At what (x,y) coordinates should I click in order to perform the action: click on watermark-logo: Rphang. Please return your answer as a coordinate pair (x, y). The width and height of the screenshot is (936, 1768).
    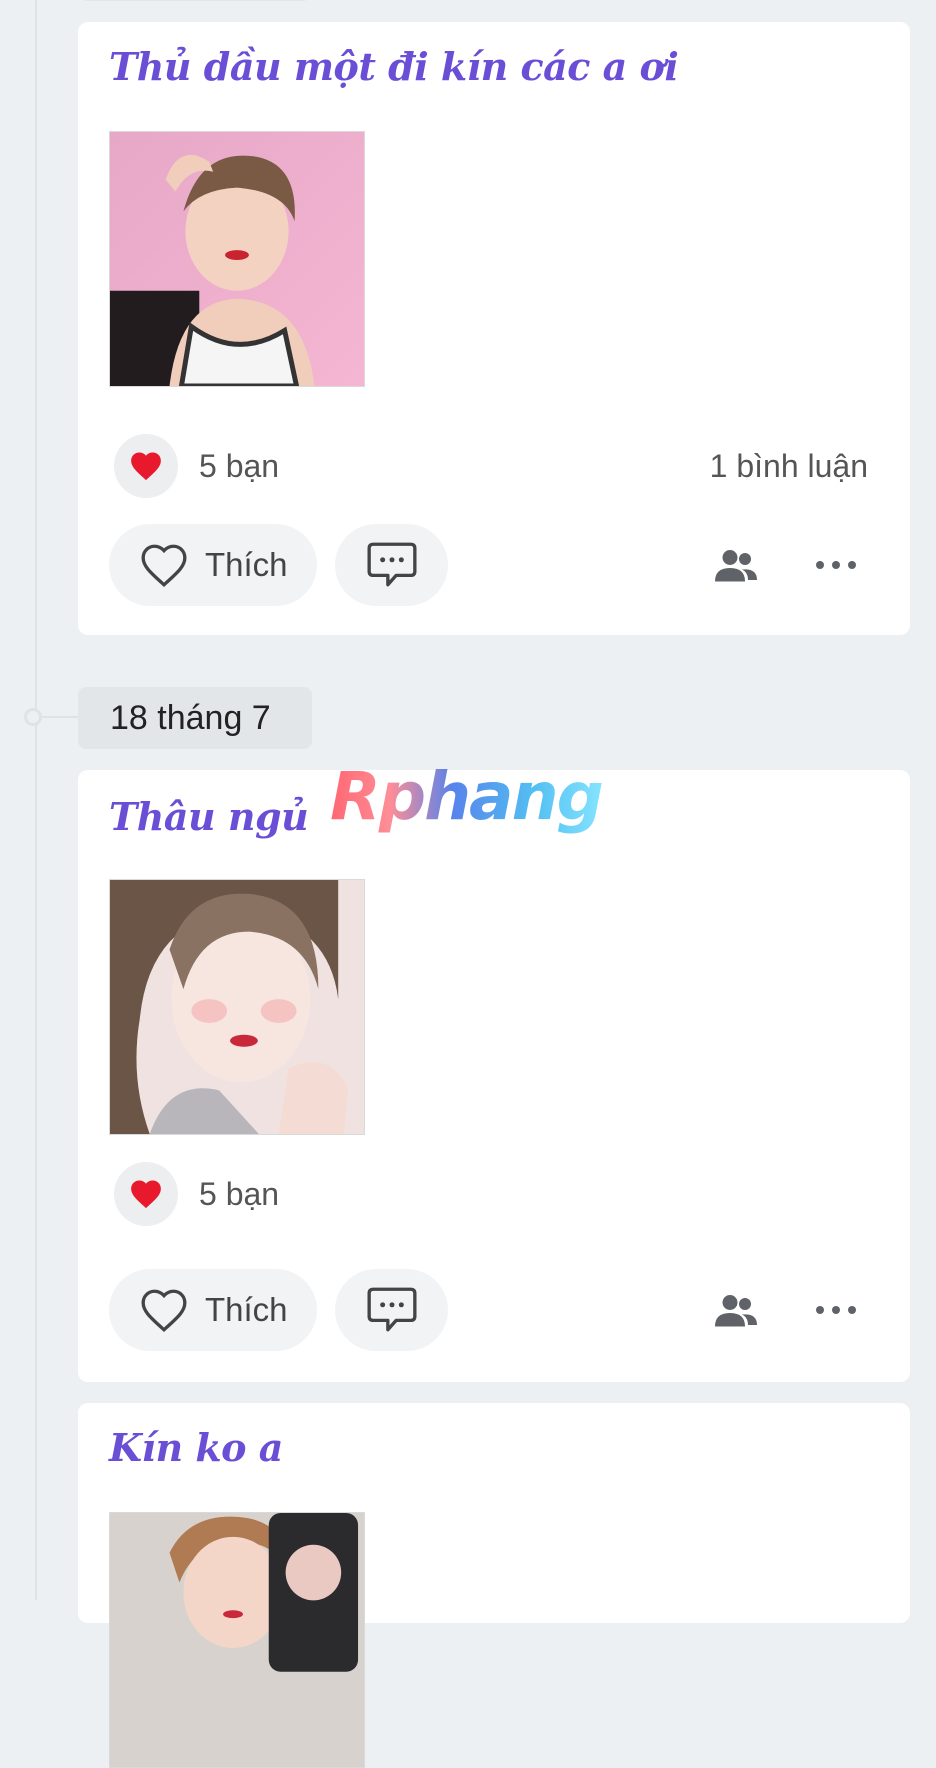
    Looking at the image, I should click on (467, 796).